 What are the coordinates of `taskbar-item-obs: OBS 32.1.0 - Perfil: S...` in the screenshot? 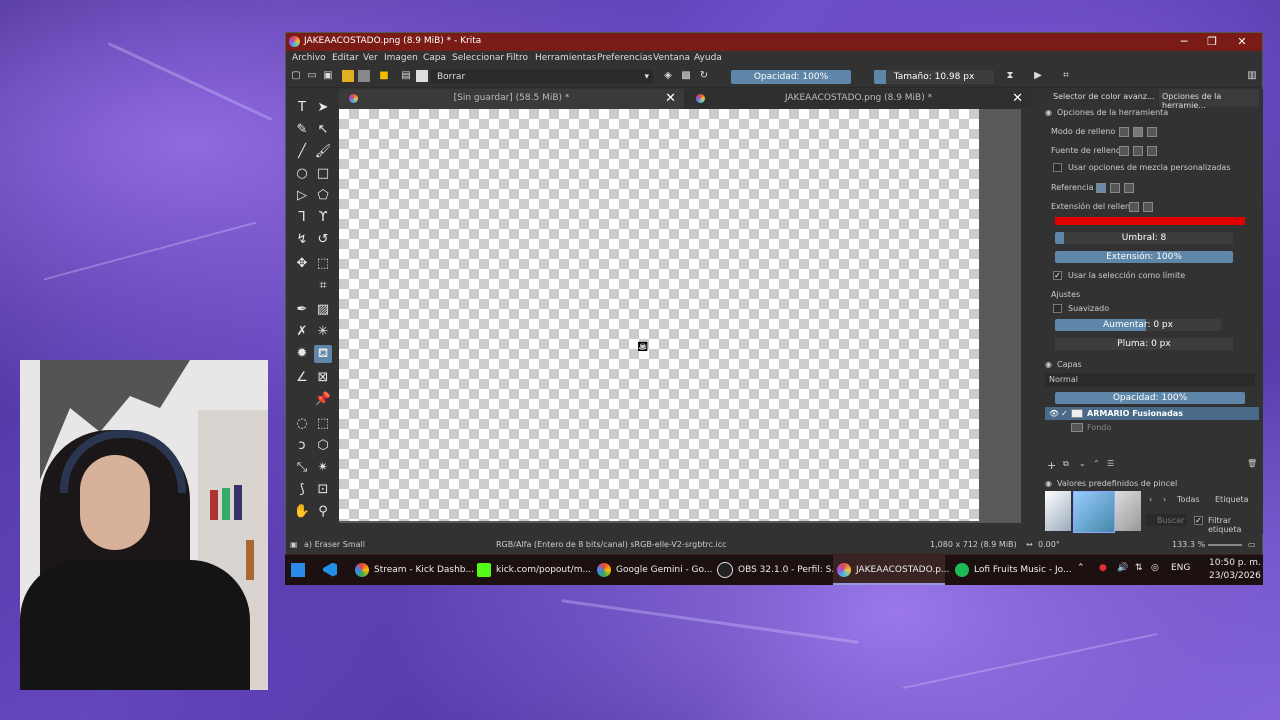 It's located at (778, 570).